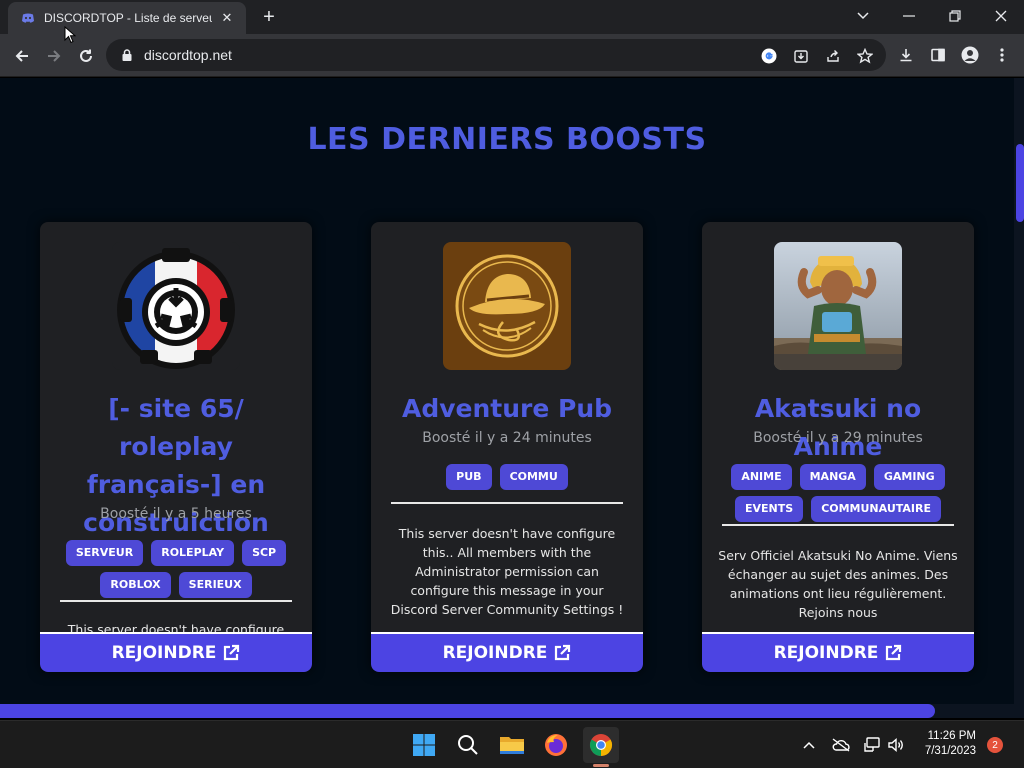 The width and height of the screenshot is (1024, 768). What do you see at coordinates (269, 17) in the screenshot?
I see `new-tab-button: +` at bounding box center [269, 17].